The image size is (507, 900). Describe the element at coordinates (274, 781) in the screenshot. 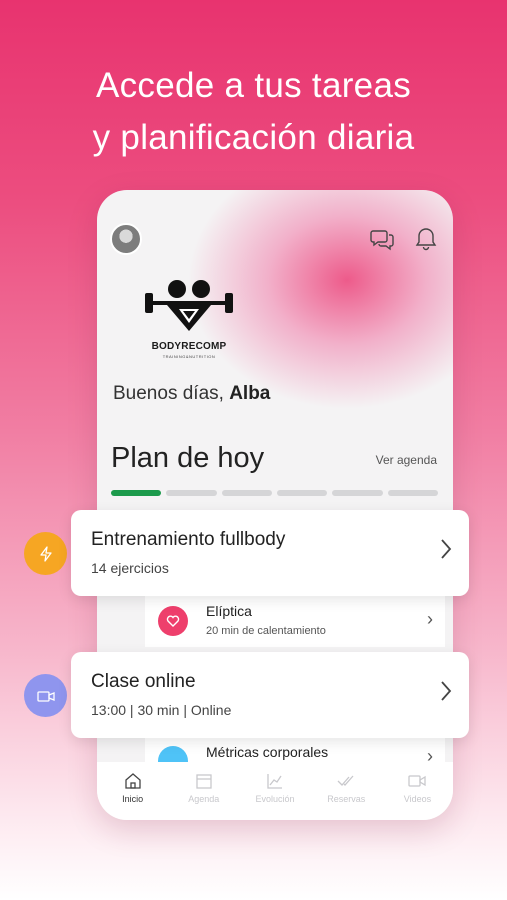

I see `chart-icon` at that location.